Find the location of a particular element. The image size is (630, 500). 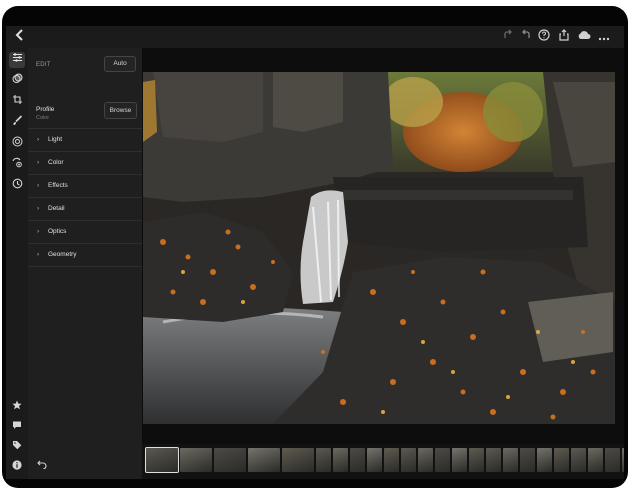

profile-label: Profile is located at coordinates (45, 109).